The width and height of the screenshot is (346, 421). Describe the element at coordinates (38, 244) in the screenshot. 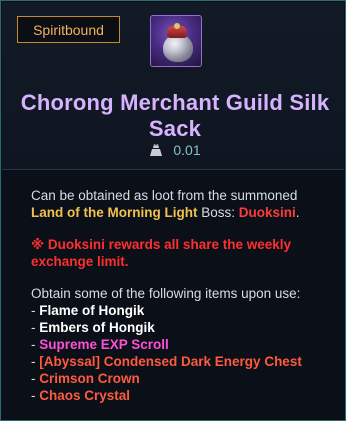

I see `note-symbol: ※` at that location.